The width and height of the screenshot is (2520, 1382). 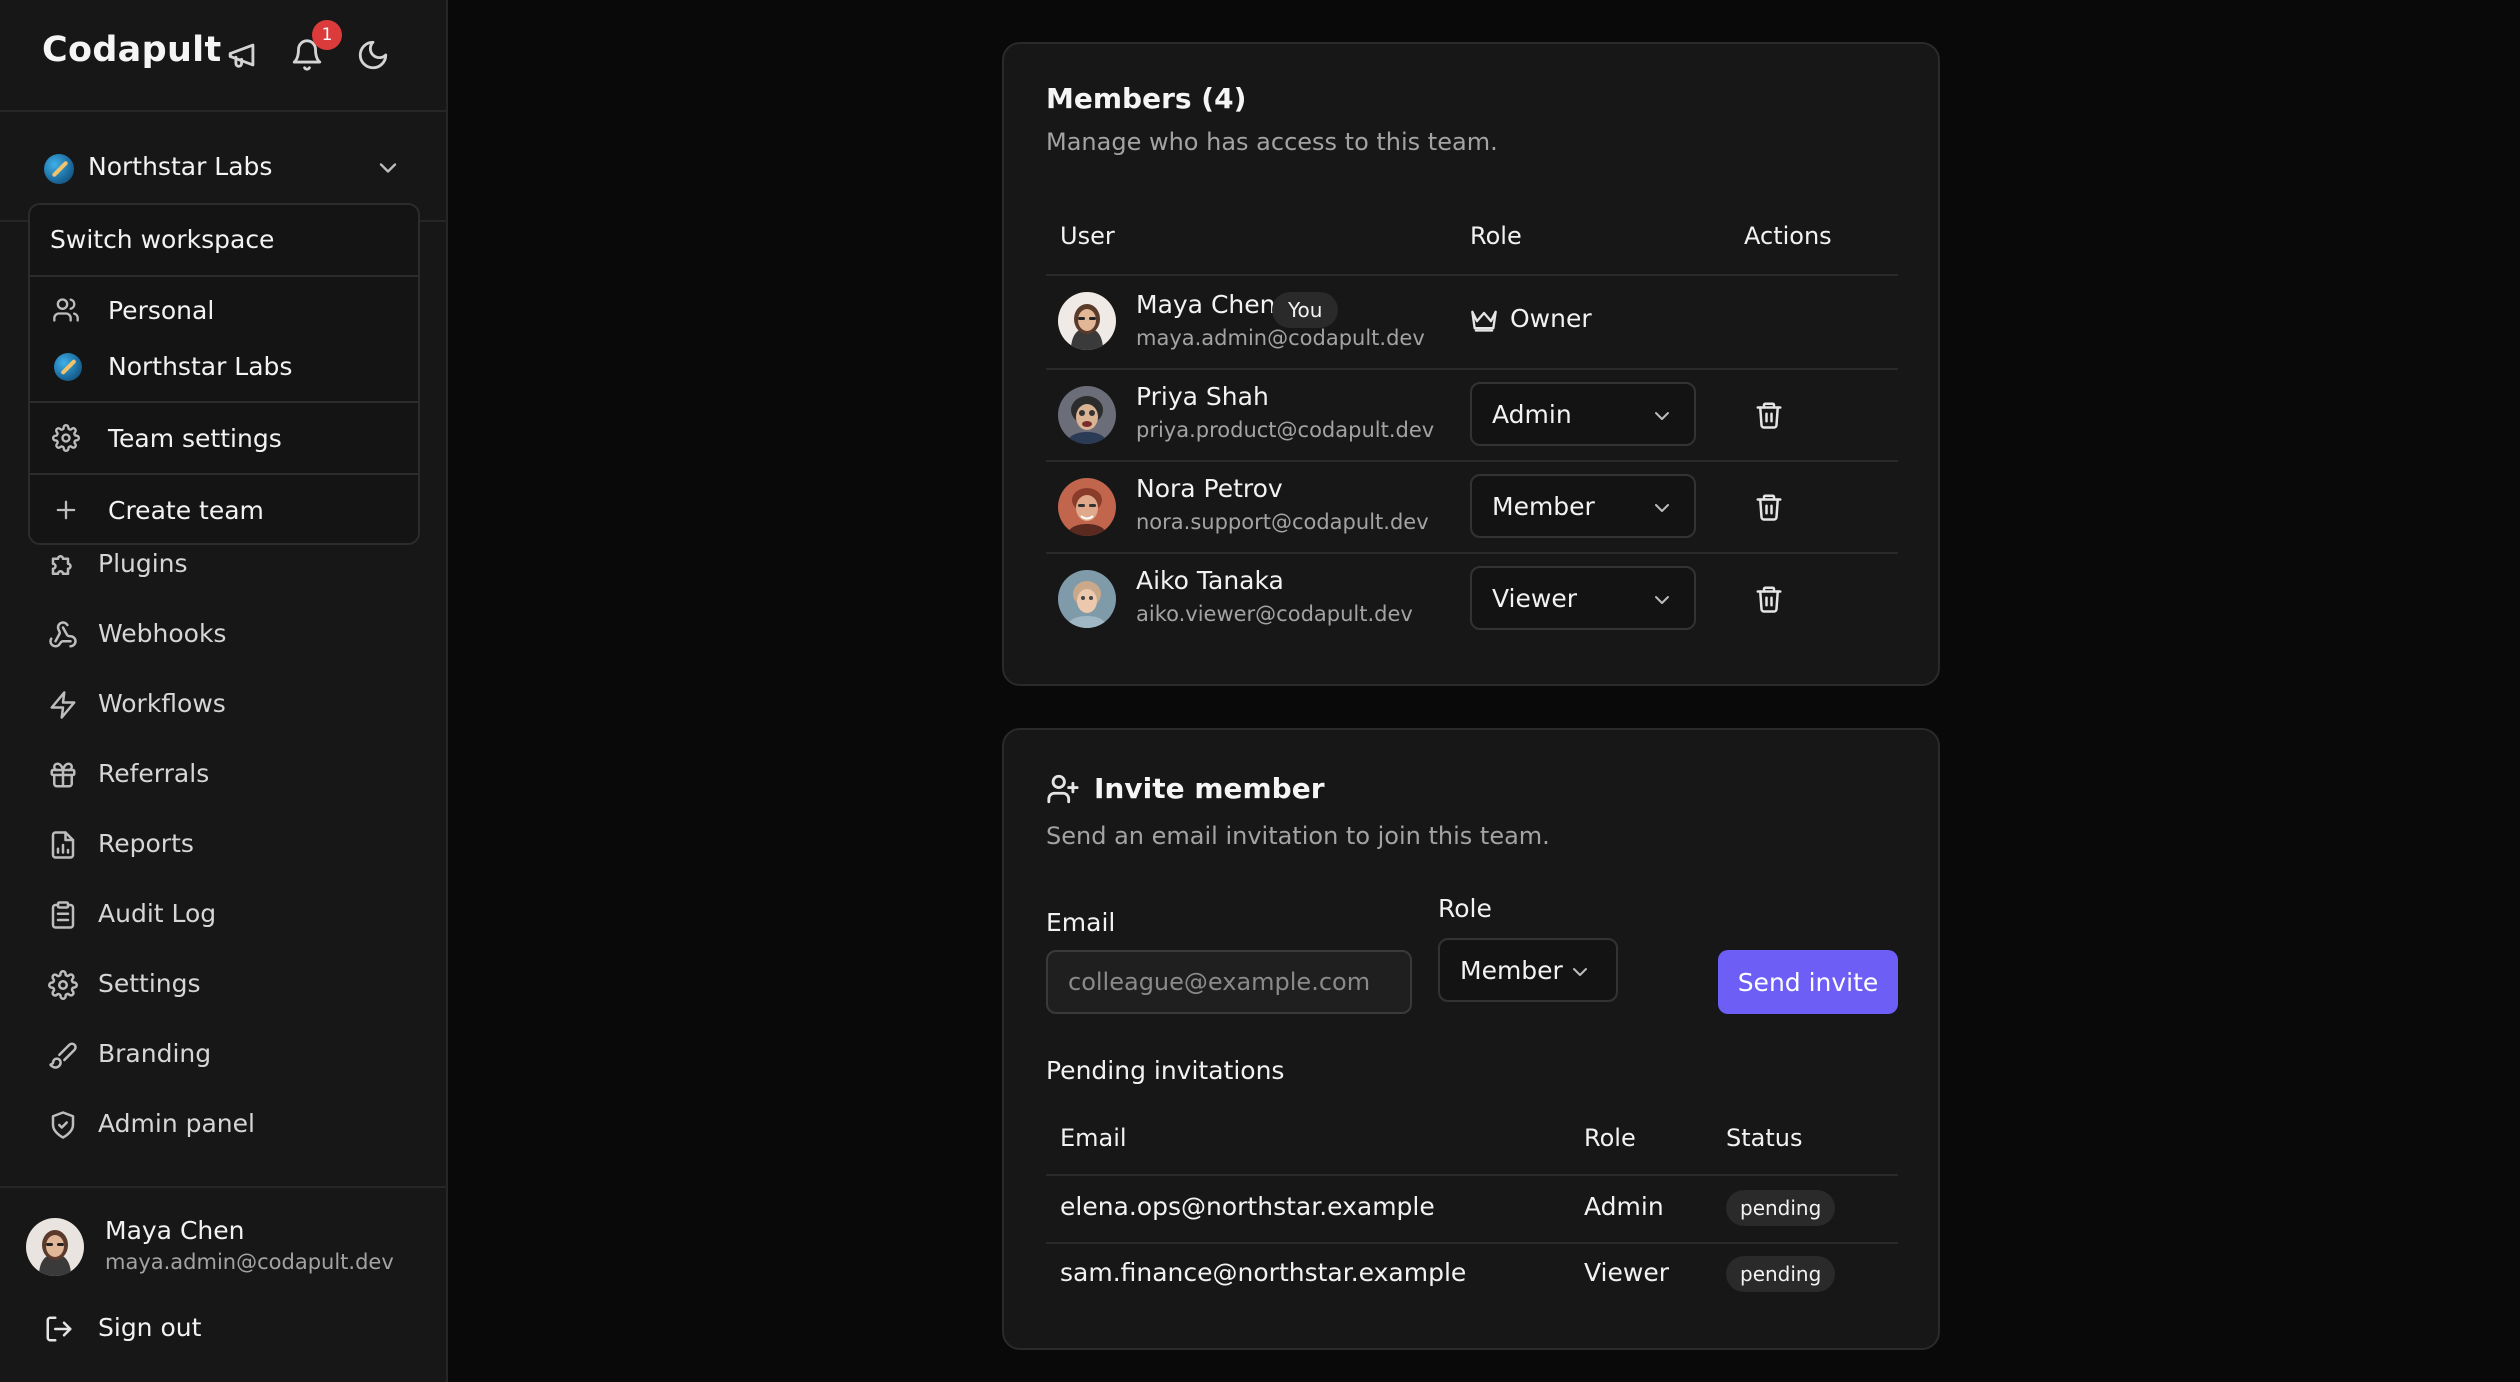 What do you see at coordinates (1808, 982) in the screenshot?
I see `send-invite-button: Send invite` at bounding box center [1808, 982].